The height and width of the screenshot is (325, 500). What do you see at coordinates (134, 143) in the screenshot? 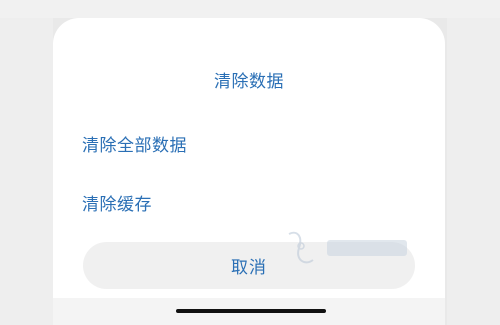
I see `clear-all-data-option: 清除全部数据` at bounding box center [134, 143].